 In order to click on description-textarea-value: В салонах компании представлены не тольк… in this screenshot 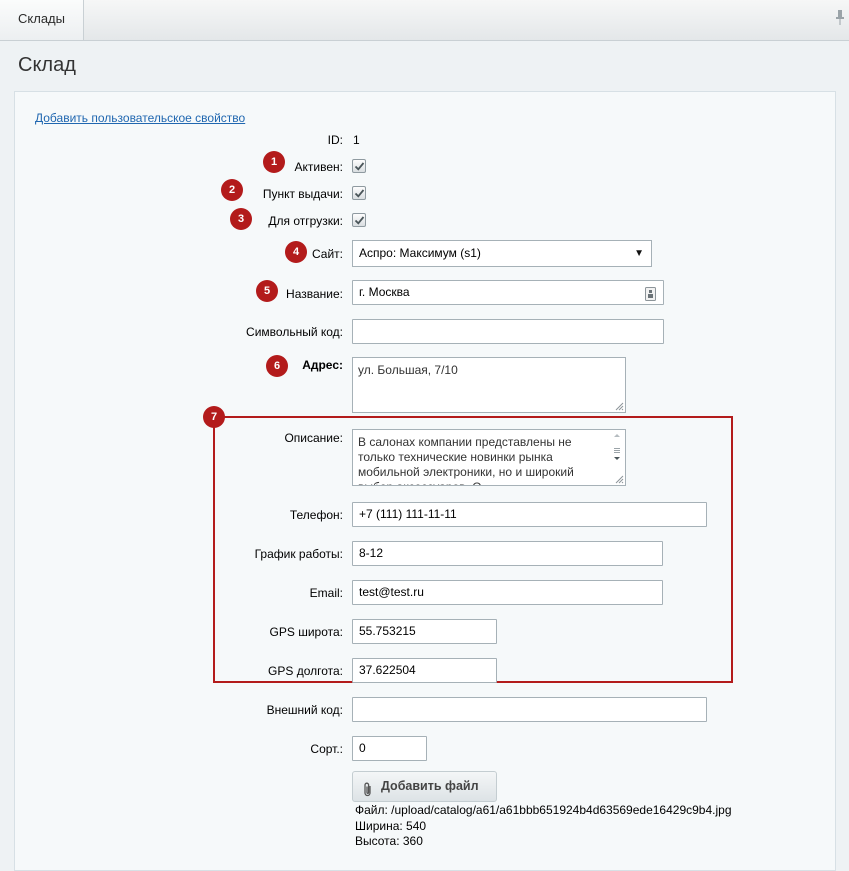, I will do `click(466, 460)`.